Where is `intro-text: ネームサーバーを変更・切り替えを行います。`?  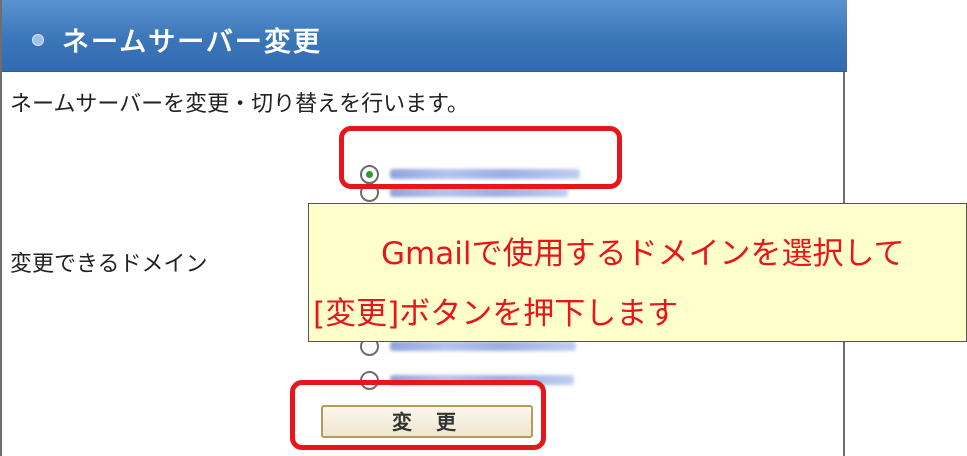
intro-text: ネームサーバーを変更・切り替えを行います。 is located at coordinates (239, 104).